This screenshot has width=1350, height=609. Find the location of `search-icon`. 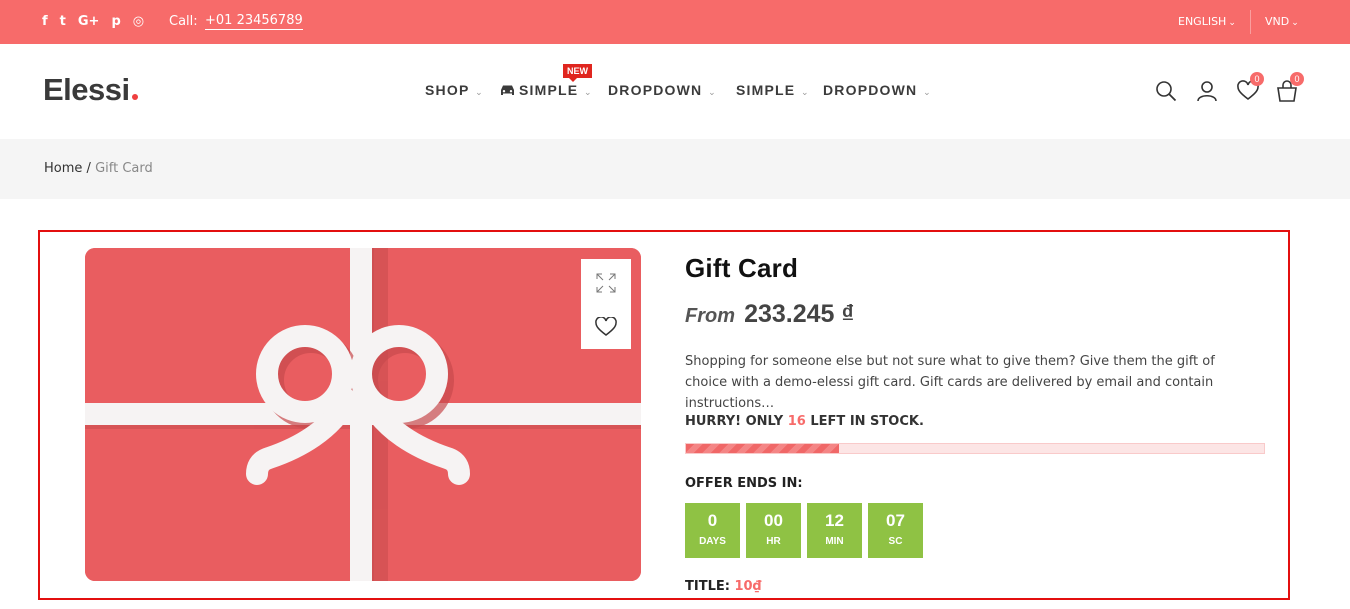

search-icon is located at coordinates (1166, 91).